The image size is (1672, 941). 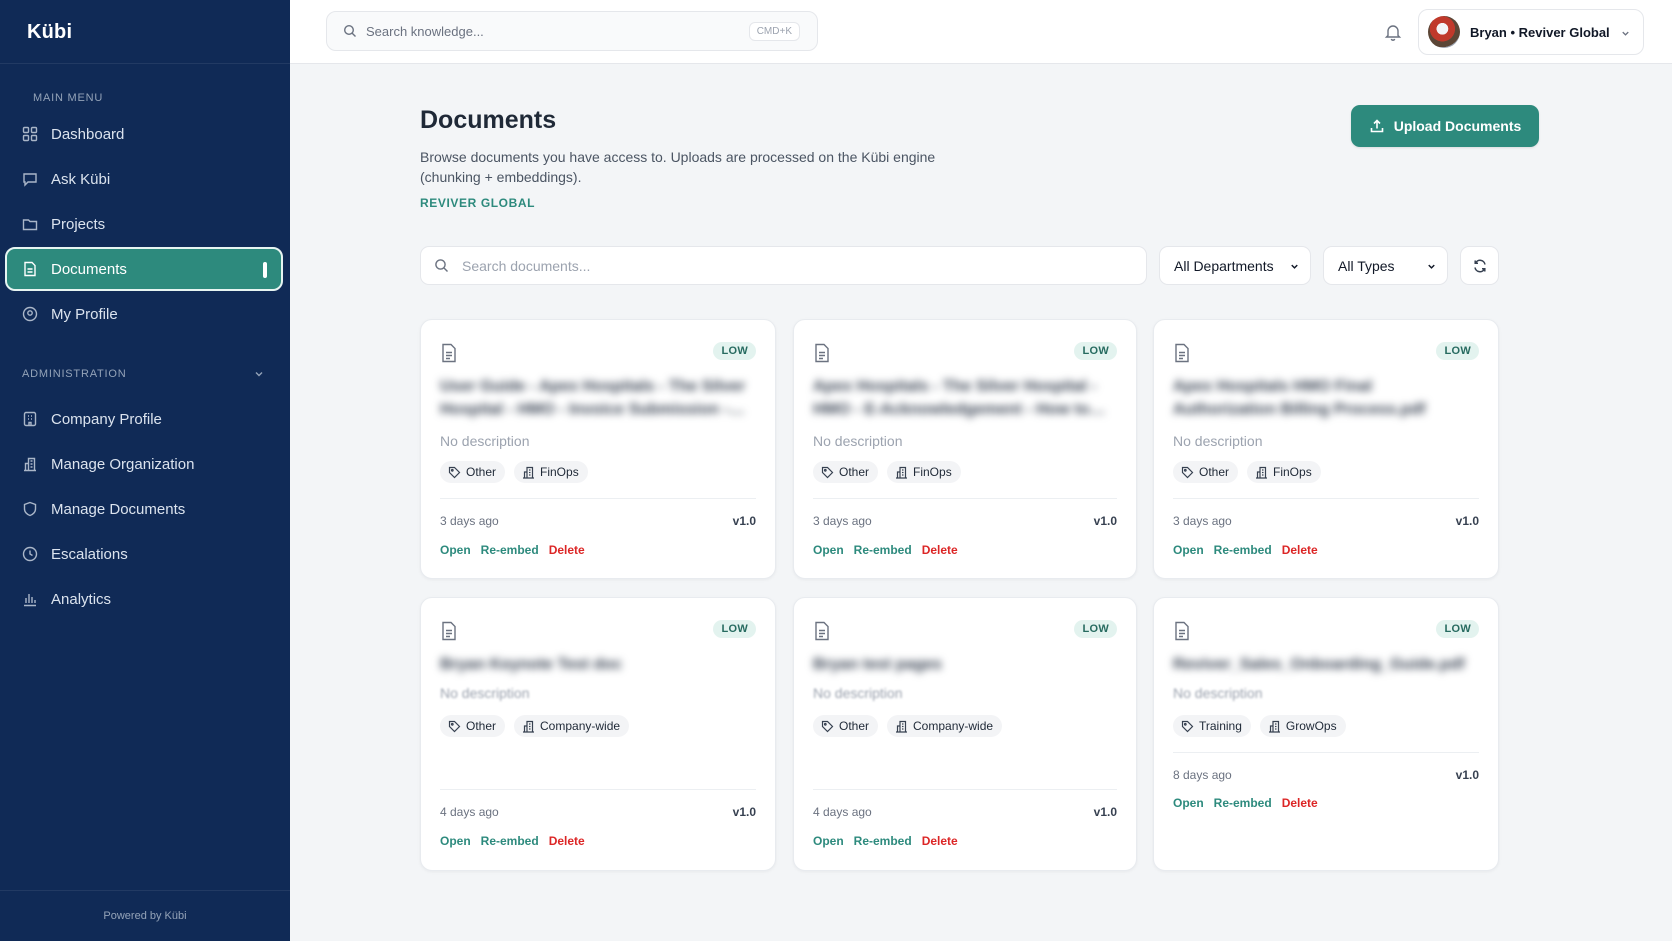 I want to click on knowledge-search-input: Search knowledge... CMD+K, so click(x=572, y=31).